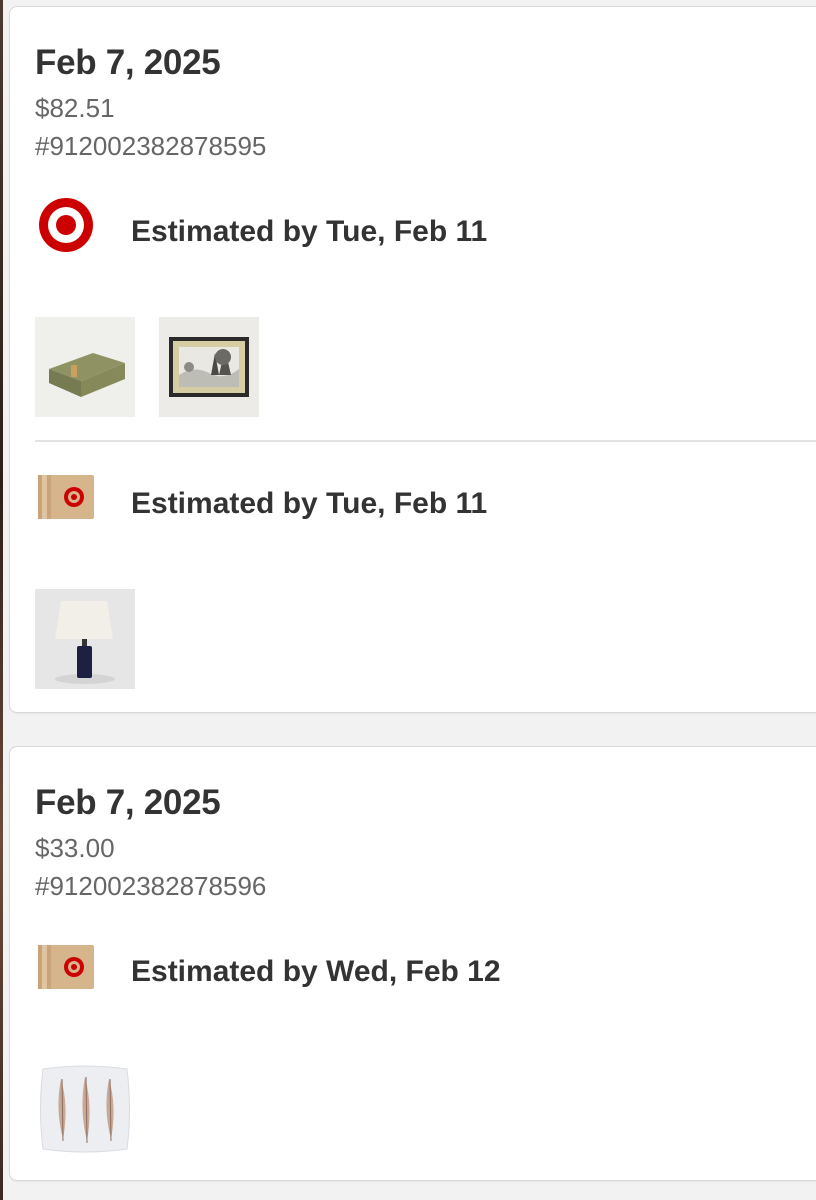 The width and height of the screenshot is (816, 1200). Describe the element at coordinates (151, 886) in the screenshot. I see `order-number: #912002382878596` at that location.